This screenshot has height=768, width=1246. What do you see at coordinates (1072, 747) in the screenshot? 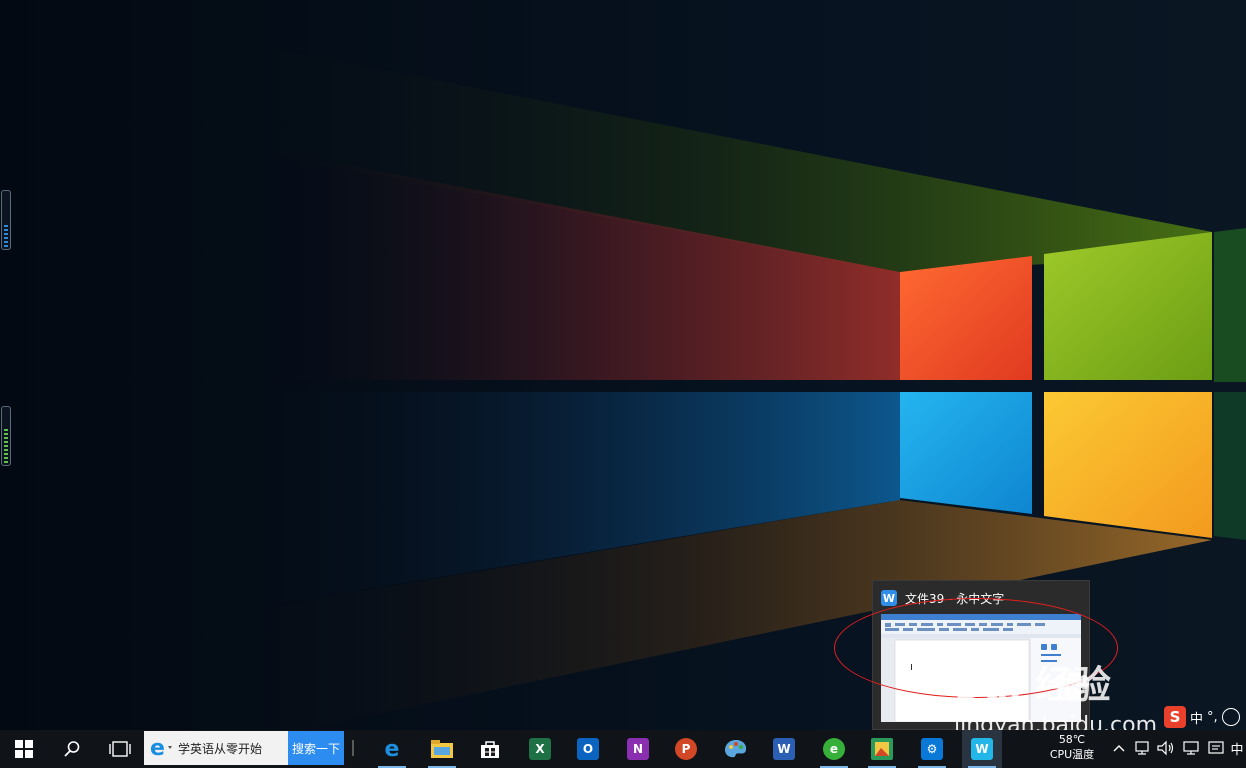
I see `cpu-temperature-widget: 58℃ CPU温度` at bounding box center [1072, 747].